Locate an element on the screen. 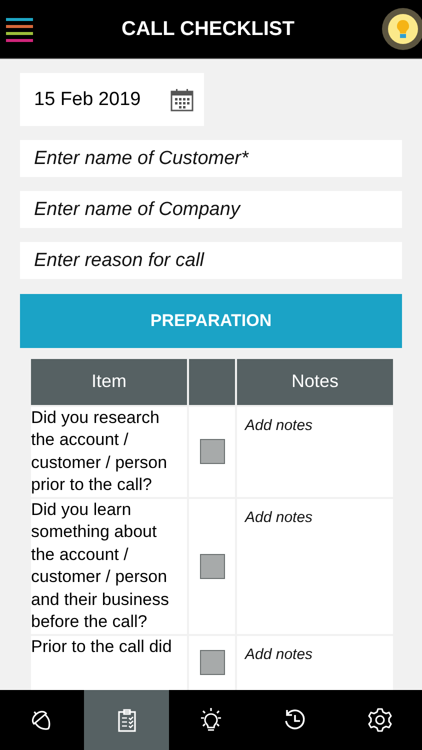  text-input-field: Enter name of Customer* is located at coordinates (211, 159).